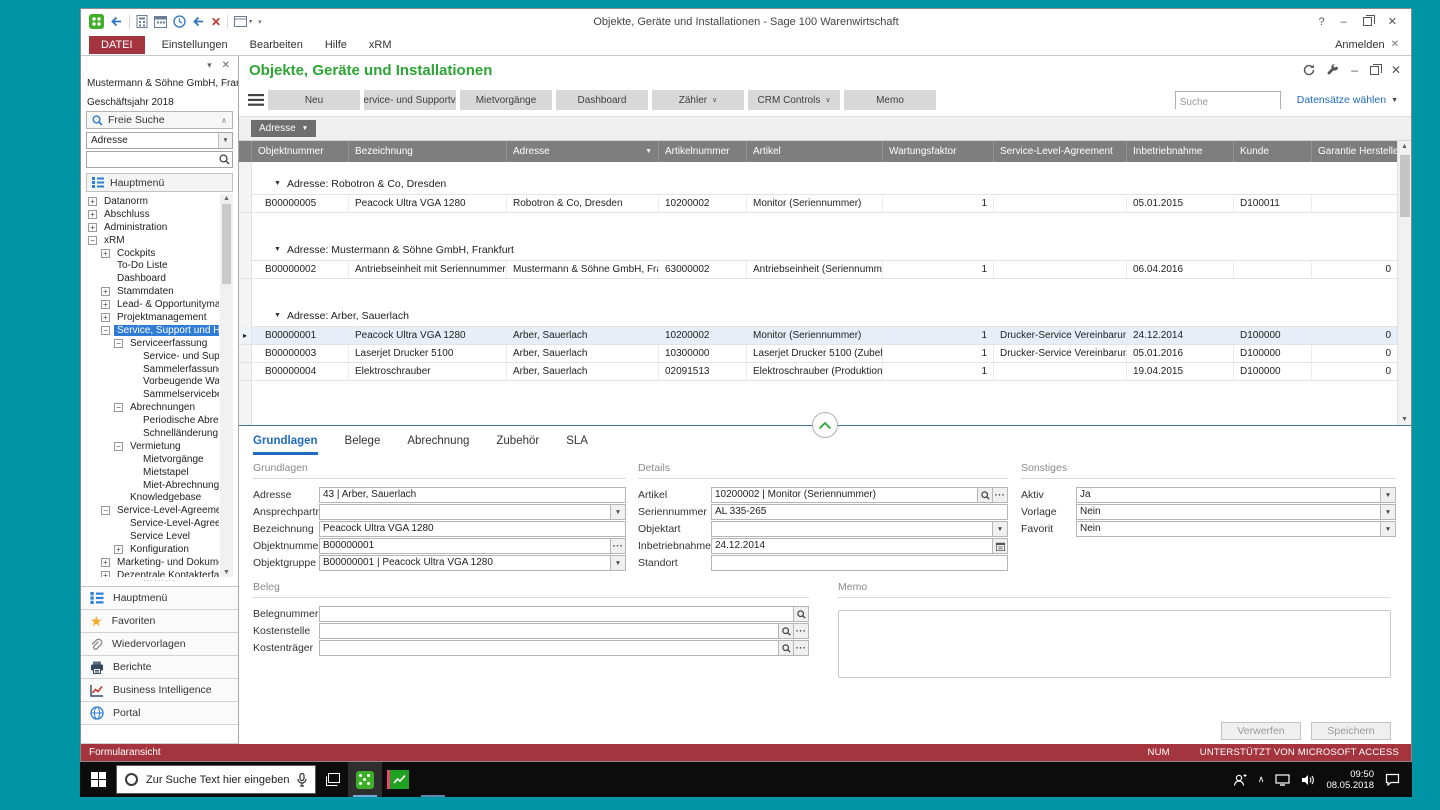 The image size is (1440, 810). I want to click on tree-item: − Serviceerfassung, so click(152, 343).